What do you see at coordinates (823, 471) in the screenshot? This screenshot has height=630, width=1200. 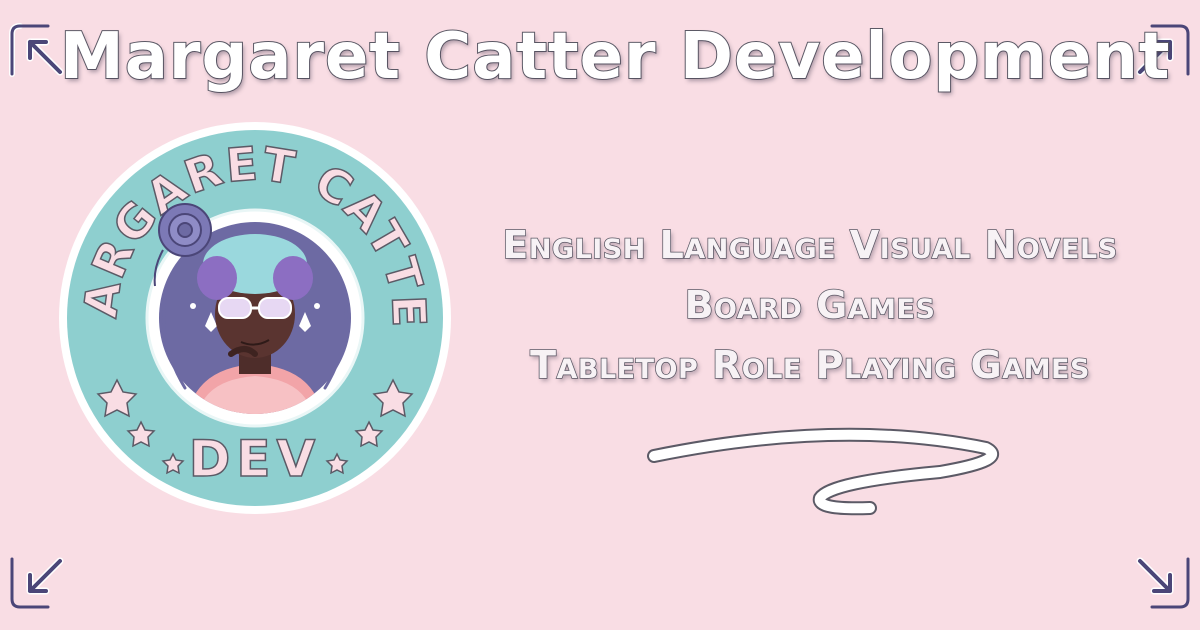 I see `swoosh-decoration` at bounding box center [823, 471].